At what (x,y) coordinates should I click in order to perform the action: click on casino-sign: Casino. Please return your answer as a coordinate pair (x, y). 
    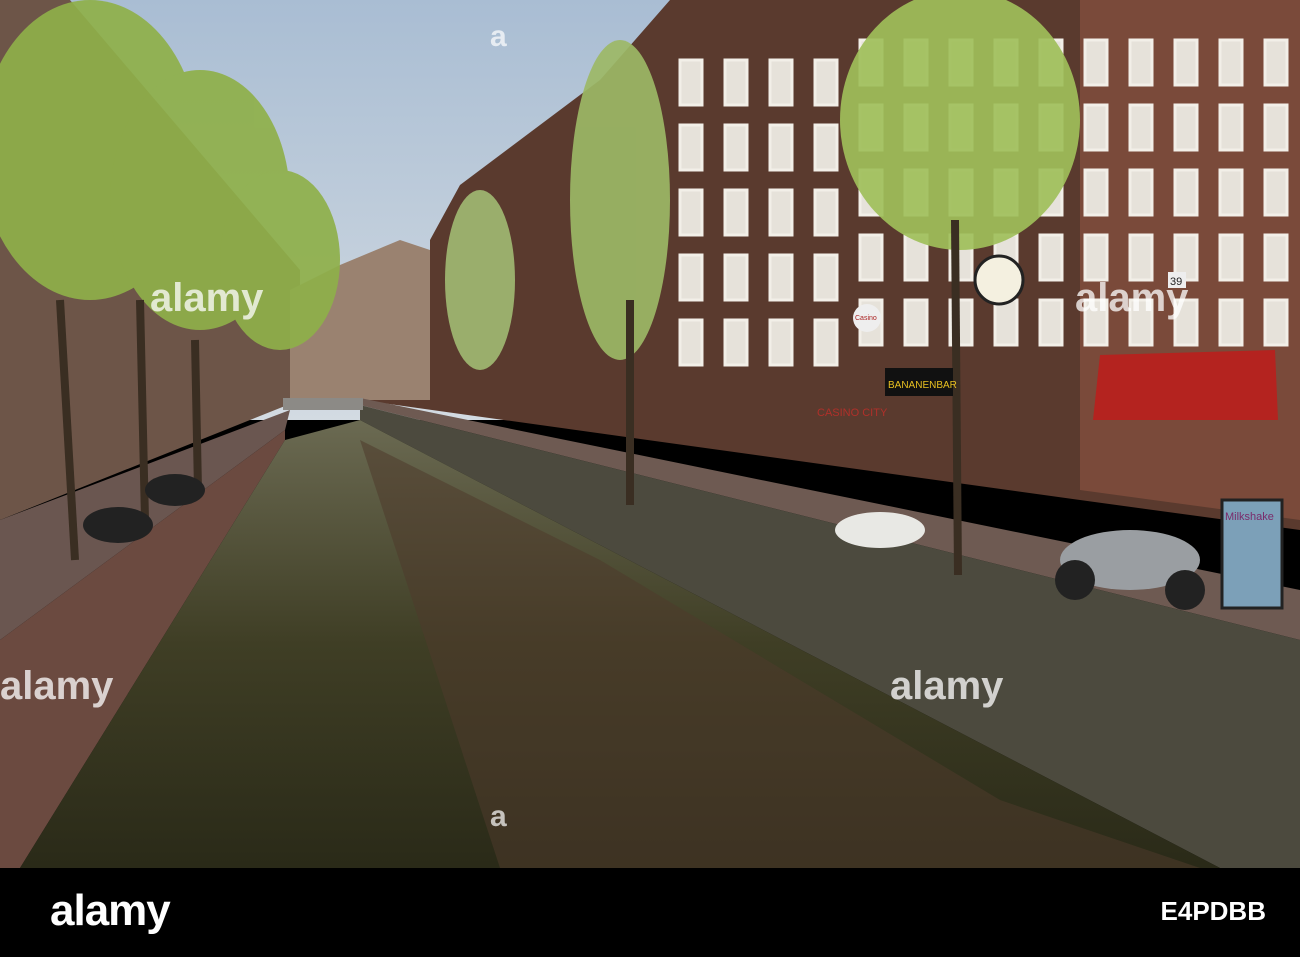
    Looking at the image, I should click on (866, 318).